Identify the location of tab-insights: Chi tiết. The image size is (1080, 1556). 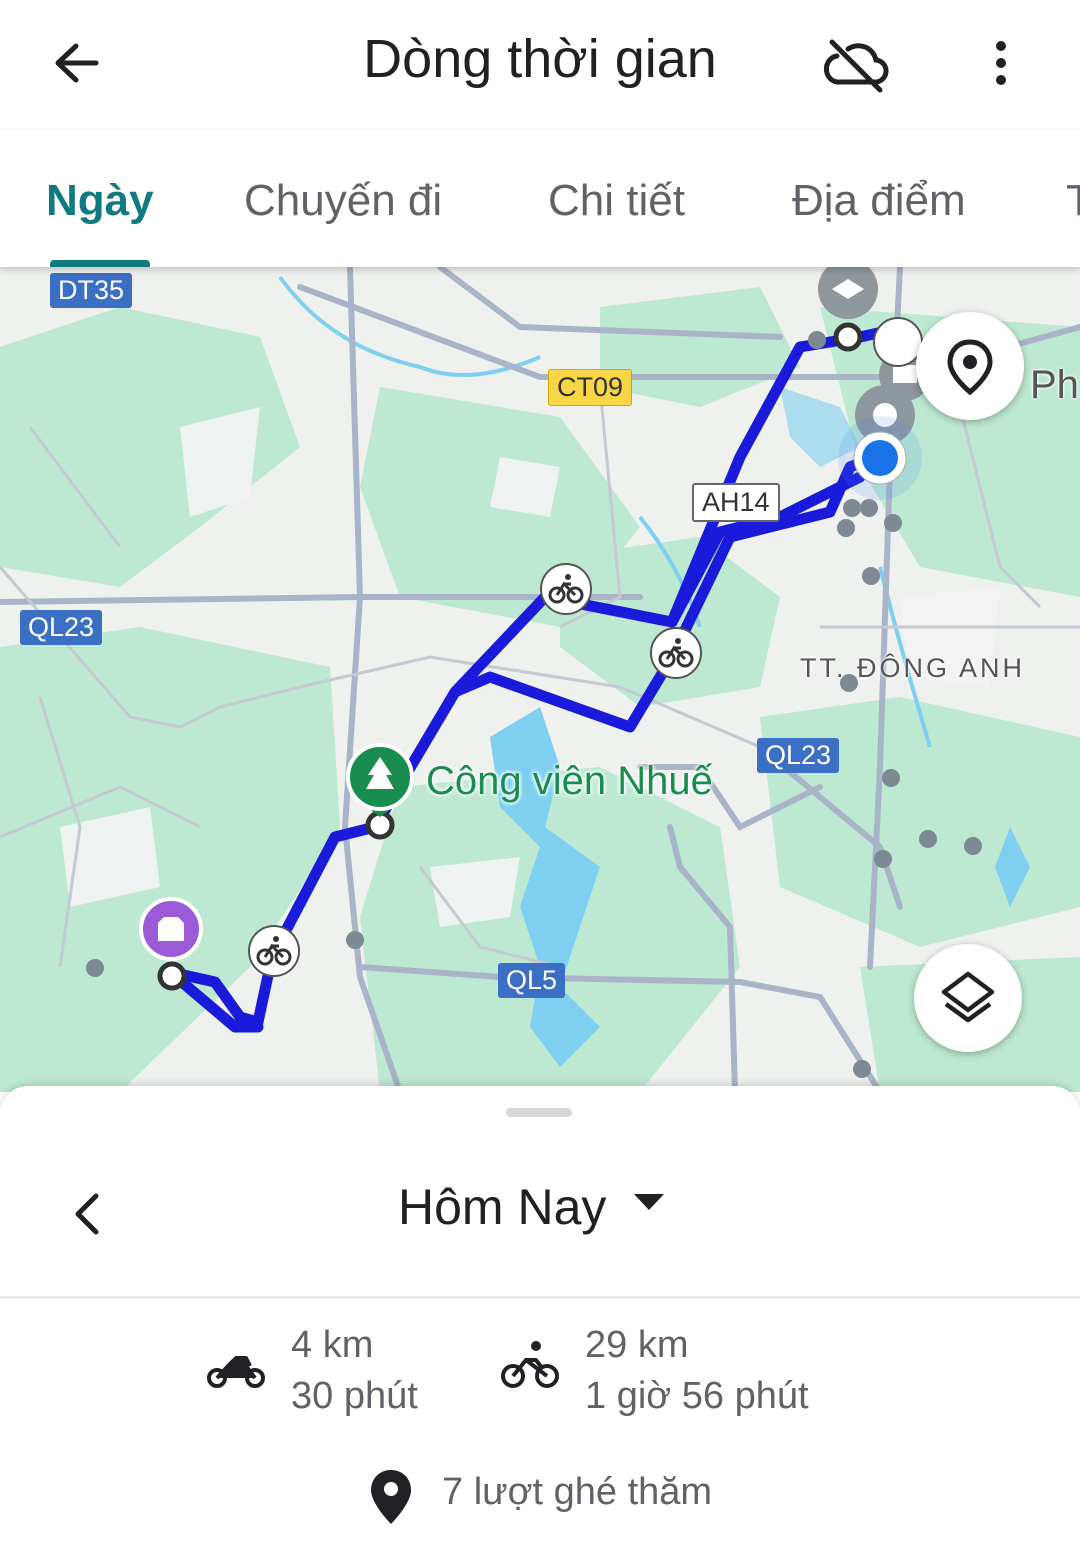
(616, 201).